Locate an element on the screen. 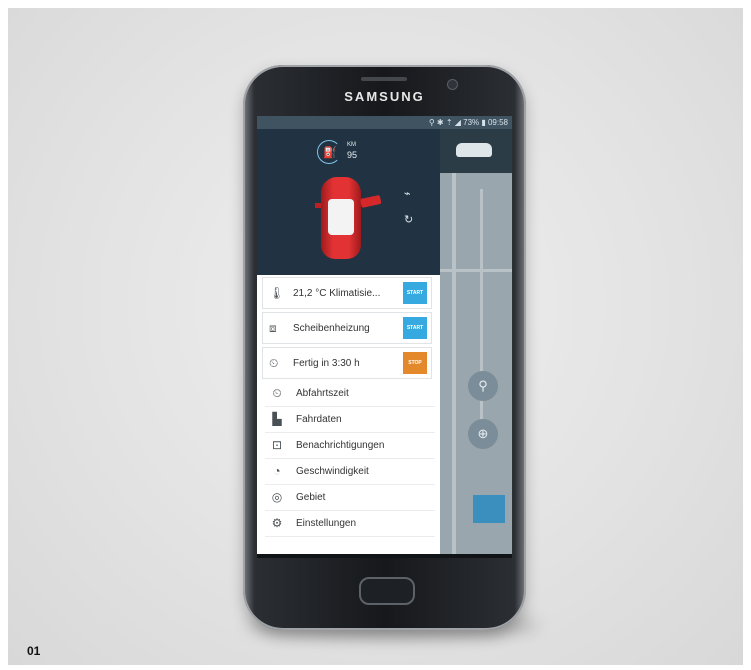  map-view: ⚲ ⊕ is located at coordinates (476, 343).